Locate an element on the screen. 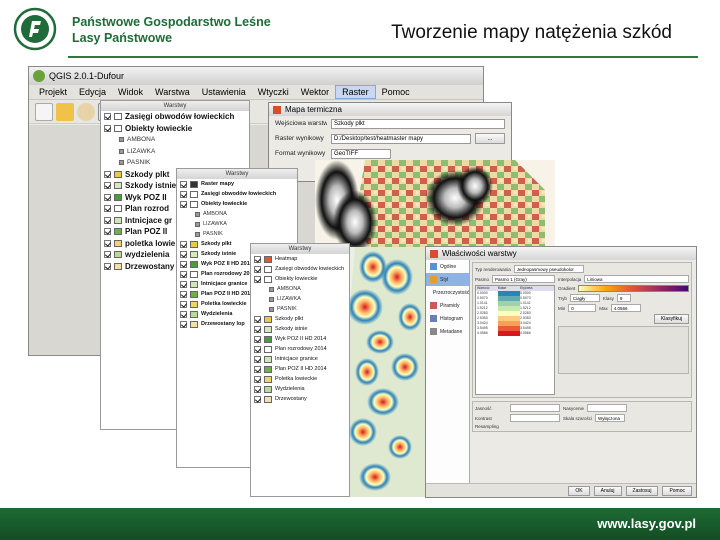 The height and width of the screenshot is (540, 720). properties-tab-1: Styl is located at coordinates (447, 279).